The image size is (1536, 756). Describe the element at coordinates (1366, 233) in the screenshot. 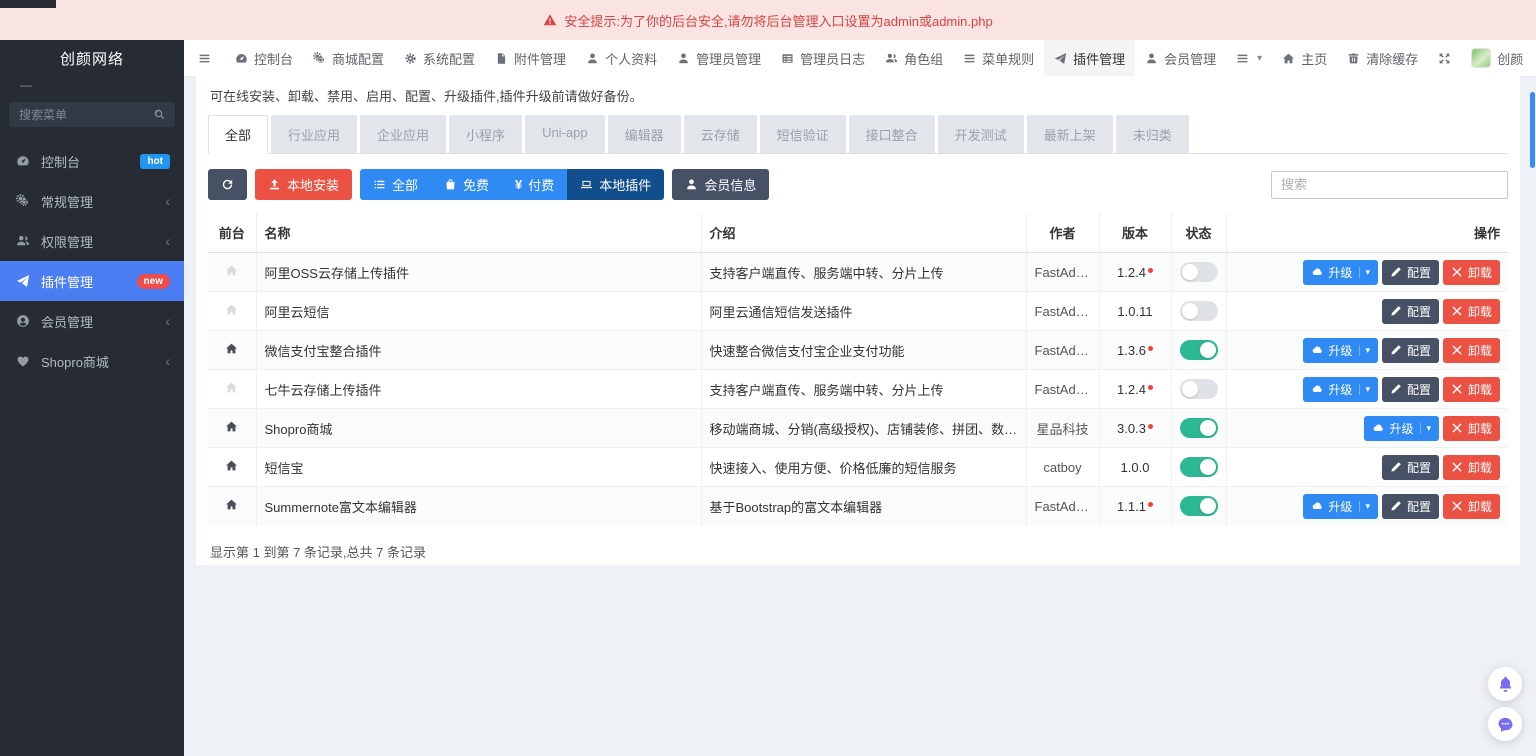

I see `column-header: 操作` at that location.